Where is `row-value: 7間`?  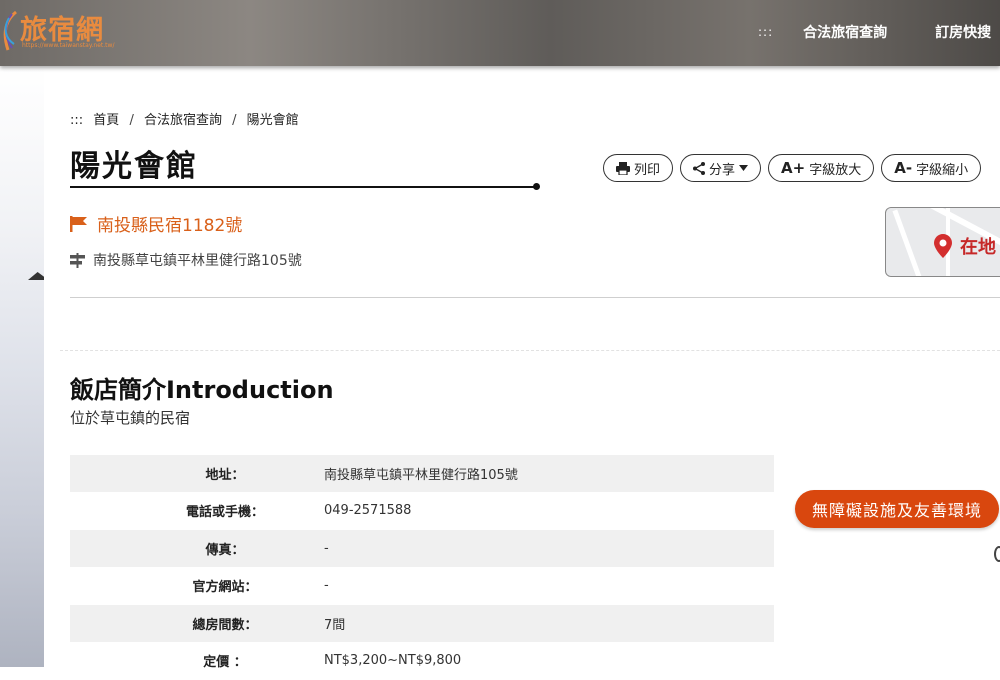 row-value: 7間 is located at coordinates (322, 623).